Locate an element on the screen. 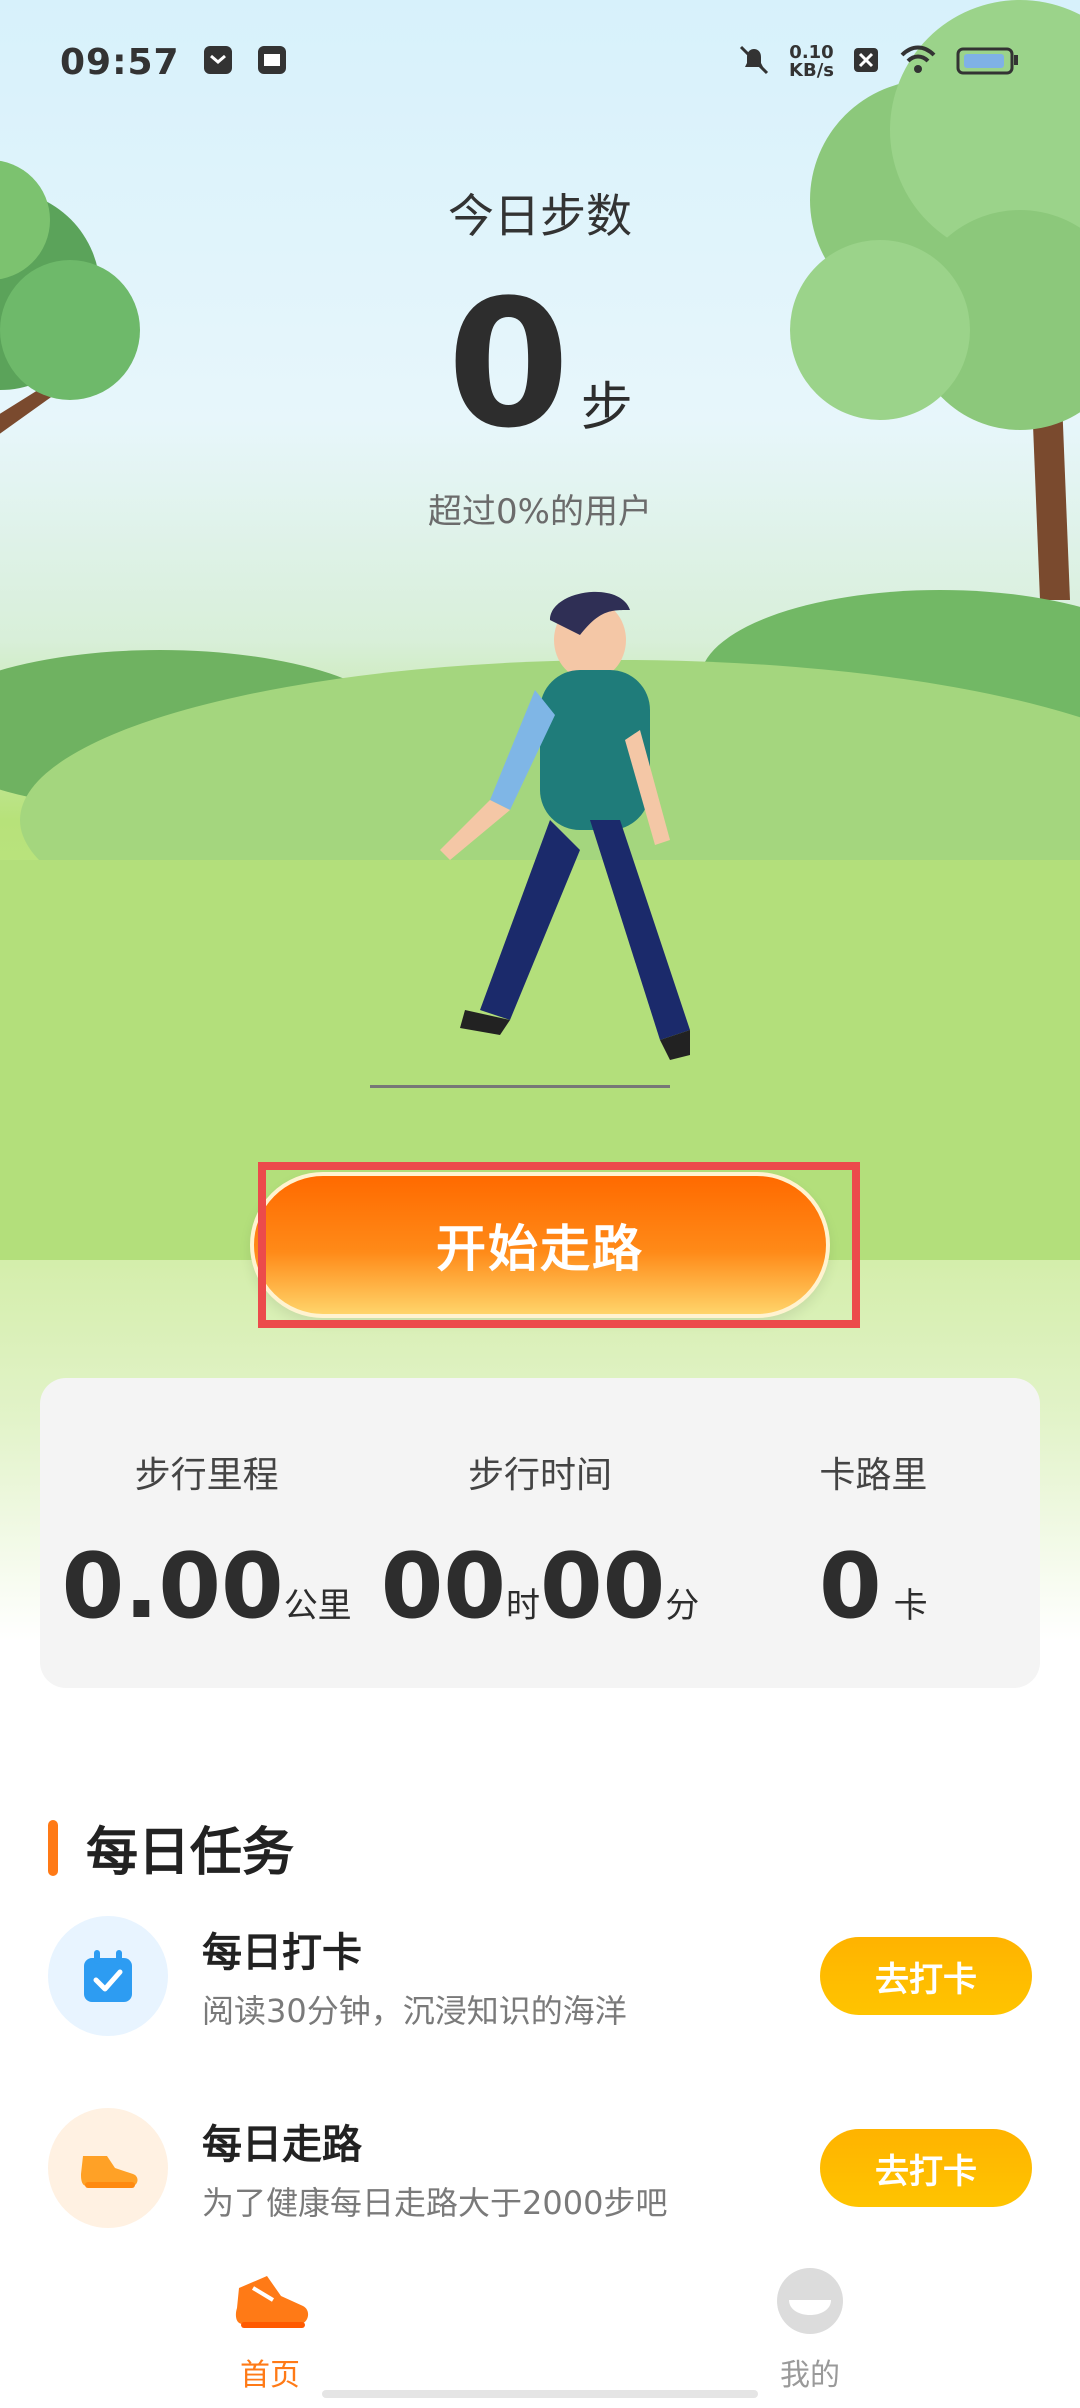  nav-home: 首页 is located at coordinates (270, 2330).